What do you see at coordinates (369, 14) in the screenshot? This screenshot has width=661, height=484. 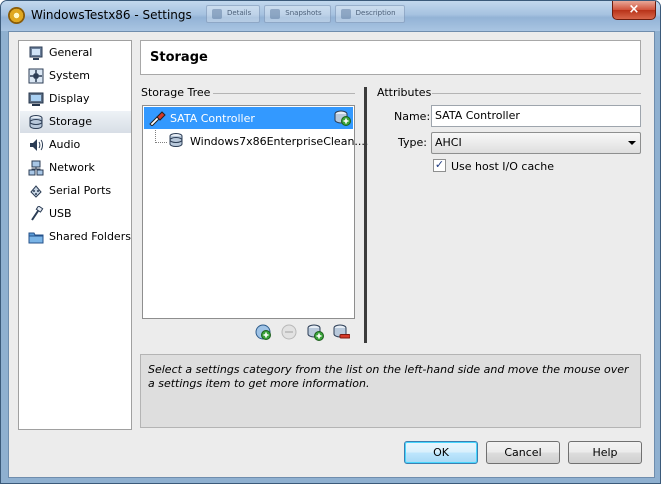 I see `background-tab-description: Description` at bounding box center [369, 14].